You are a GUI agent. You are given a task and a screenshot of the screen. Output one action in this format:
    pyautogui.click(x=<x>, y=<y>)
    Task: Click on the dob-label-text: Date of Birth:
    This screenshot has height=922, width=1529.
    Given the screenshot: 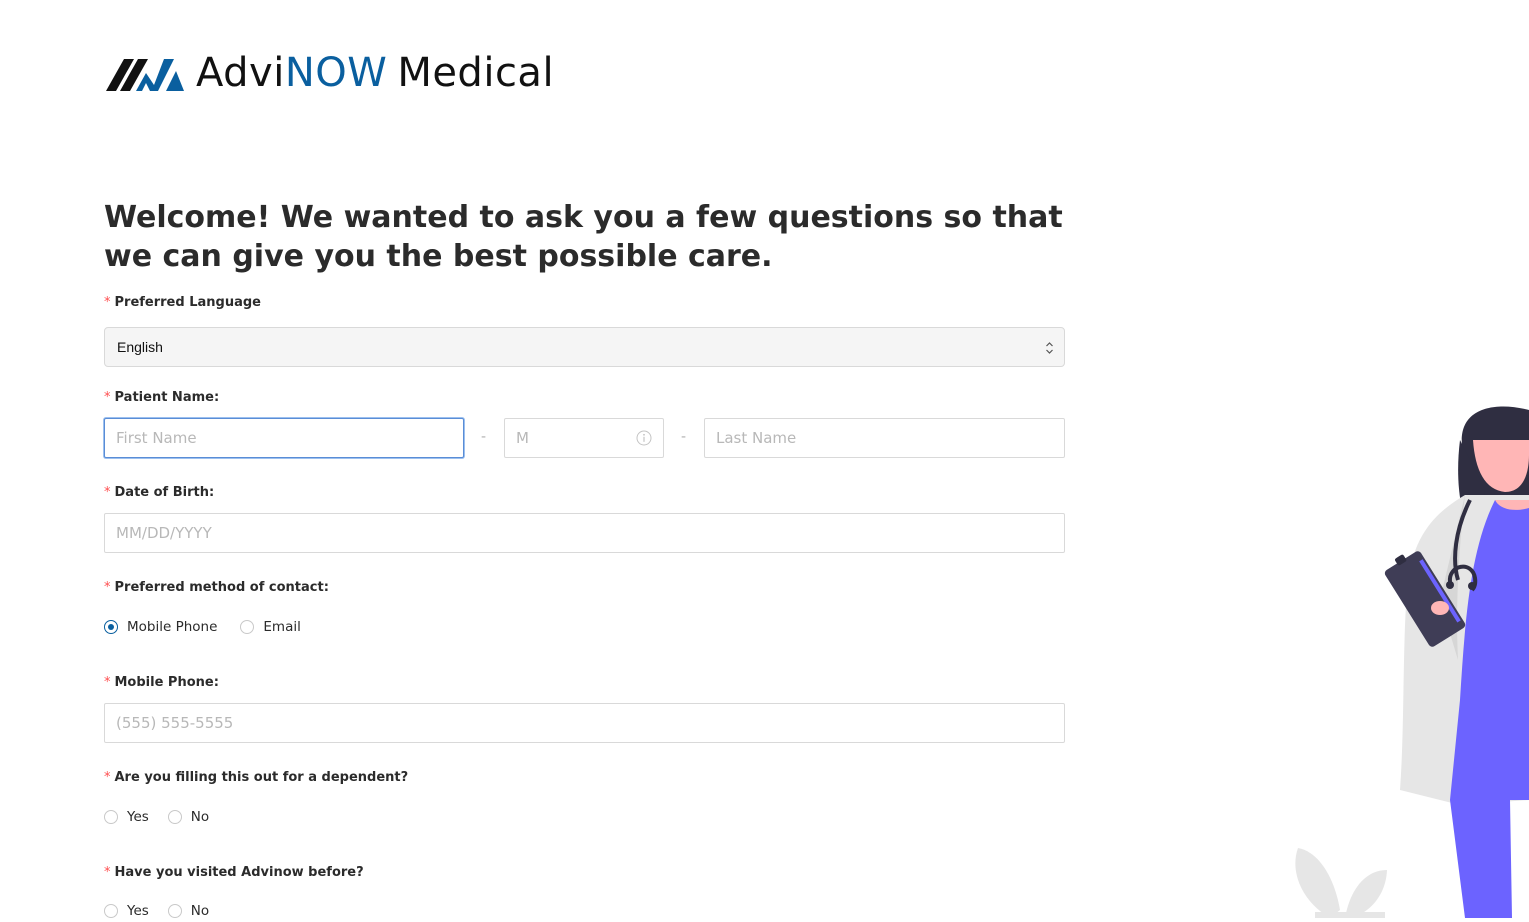 What is the action you would take?
    pyautogui.click(x=164, y=492)
    